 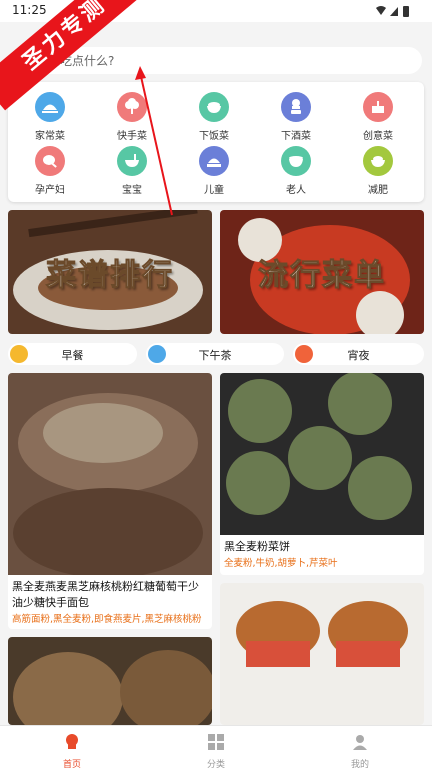 What do you see at coordinates (360, 742) in the screenshot?
I see `user-icon` at bounding box center [360, 742].